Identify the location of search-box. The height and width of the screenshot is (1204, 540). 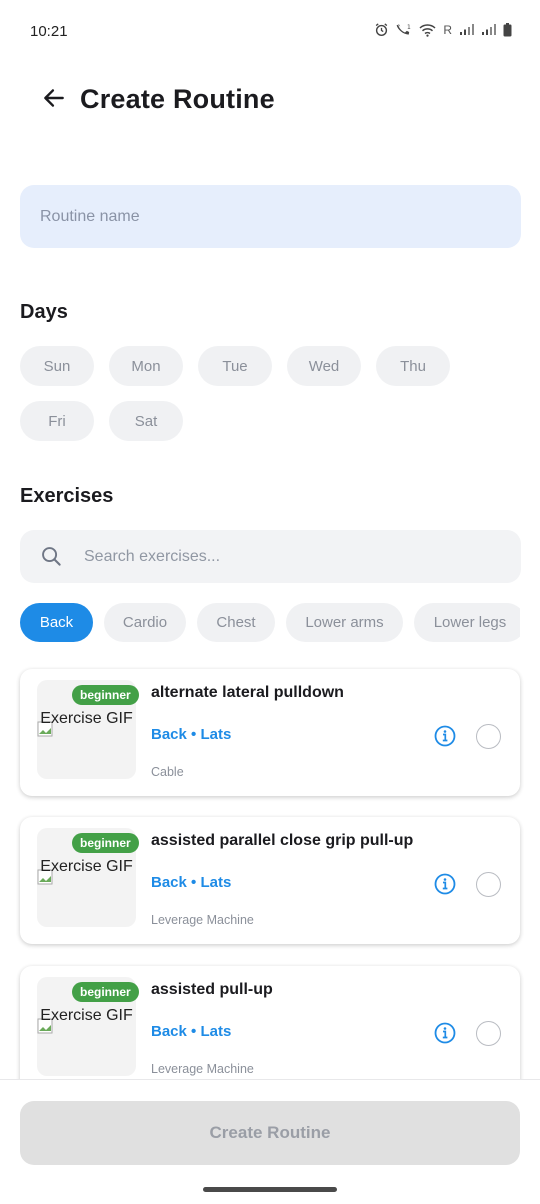
(270, 556).